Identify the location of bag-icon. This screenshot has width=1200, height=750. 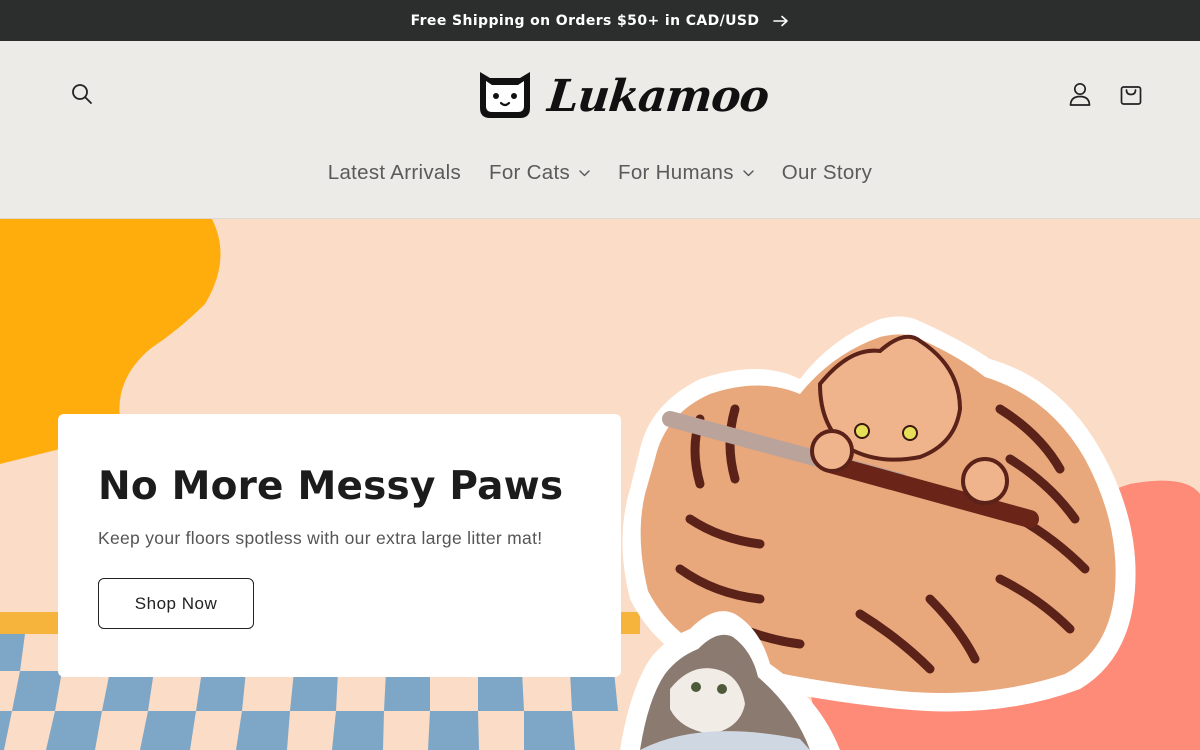
(1131, 96).